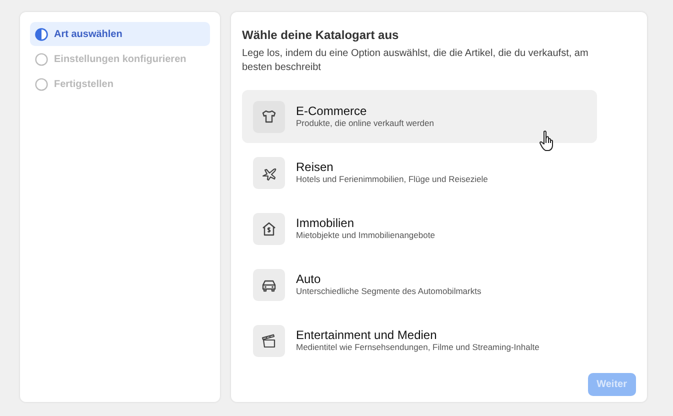  I want to click on step-item: Art auswählen, so click(120, 34).